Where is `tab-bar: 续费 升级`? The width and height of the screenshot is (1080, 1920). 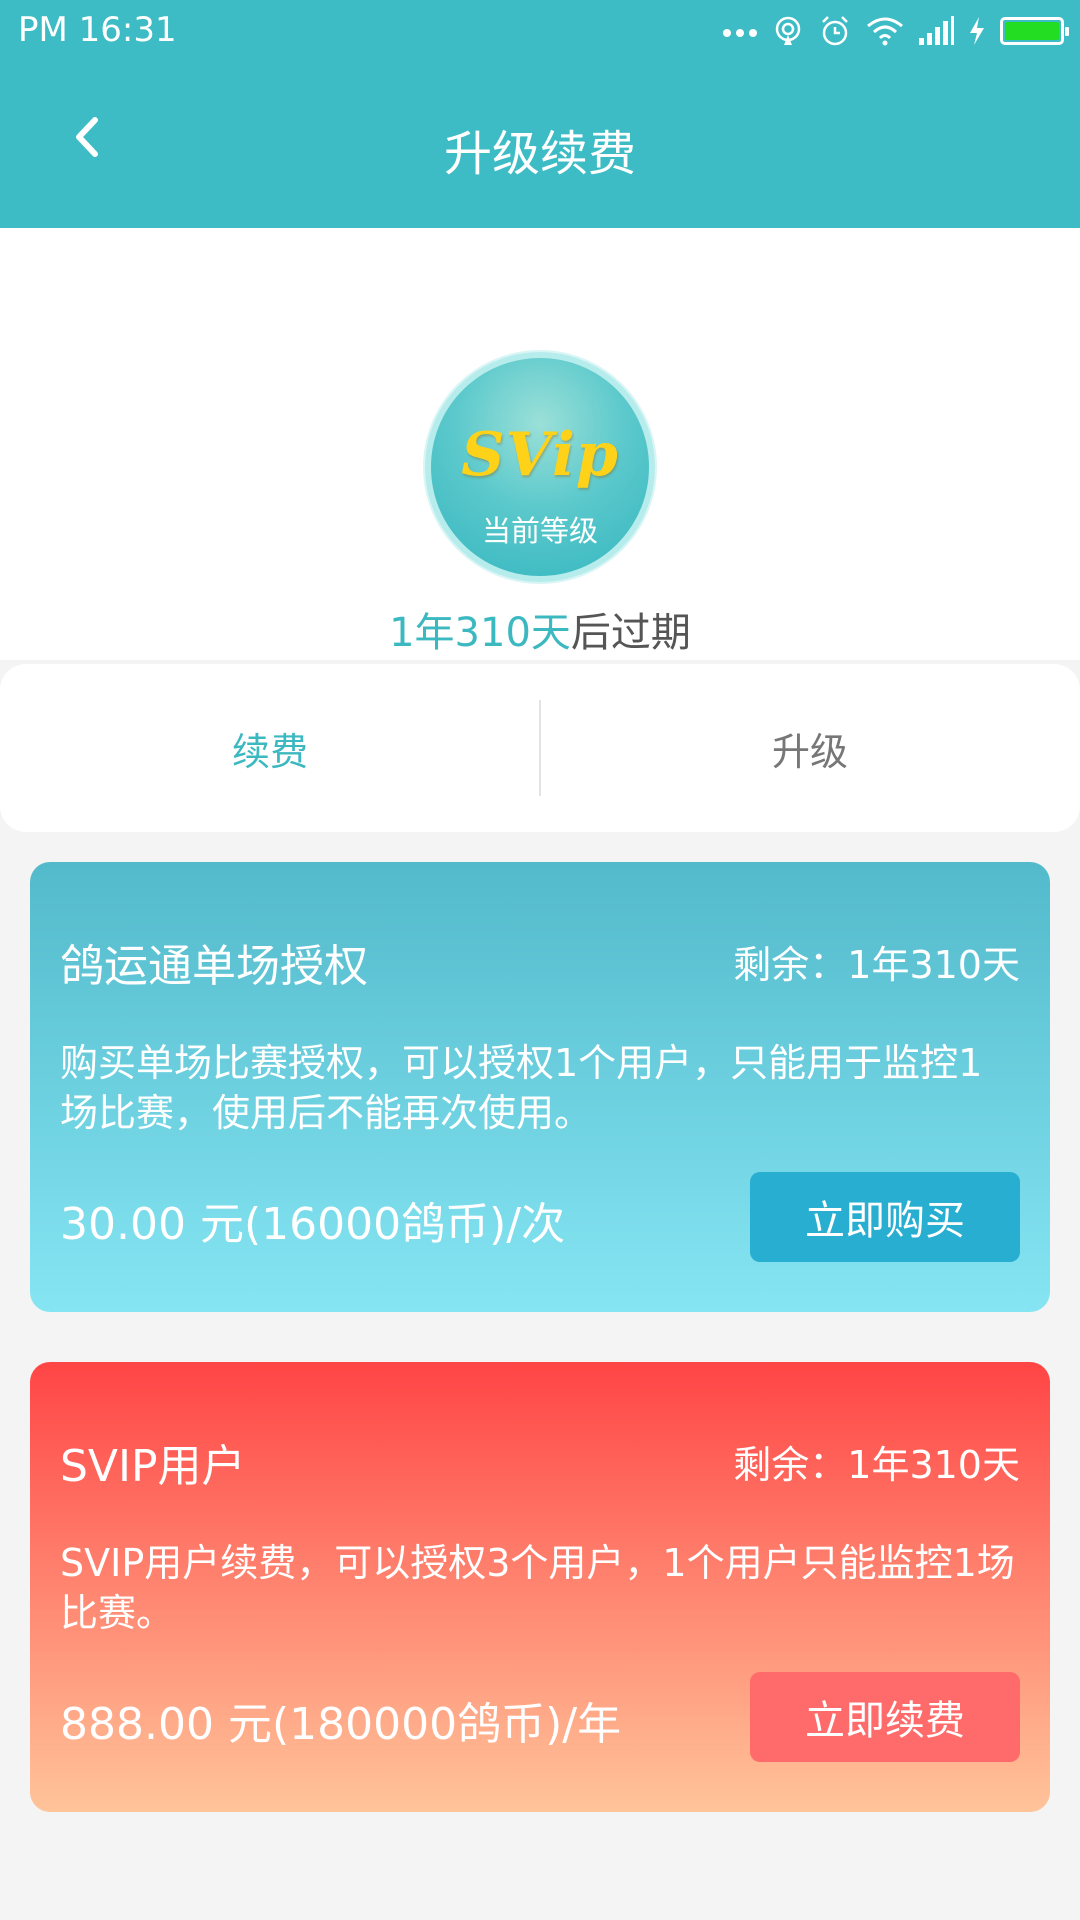 tab-bar: 续费 升级 is located at coordinates (540, 748).